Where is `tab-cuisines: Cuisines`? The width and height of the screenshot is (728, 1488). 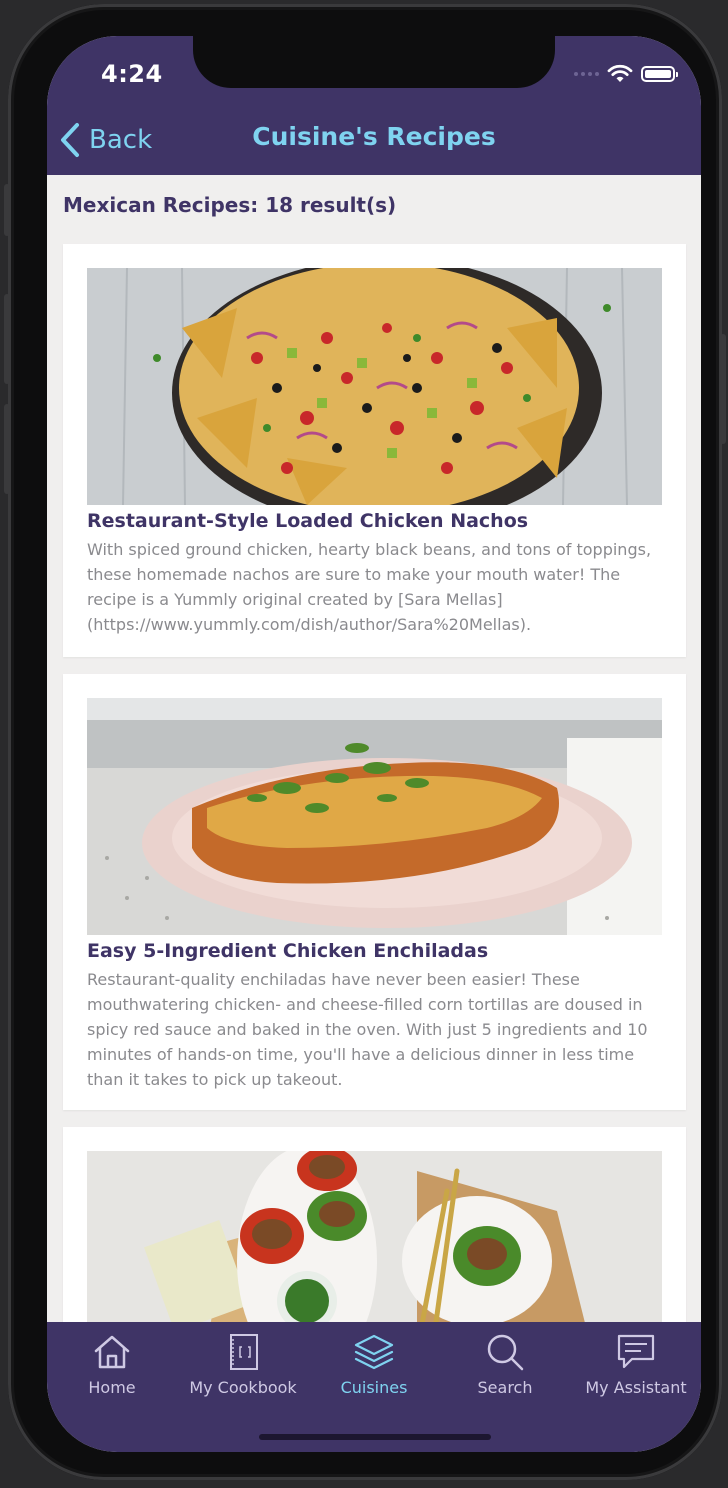 tab-cuisines: Cuisines is located at coordinates (374, 1367).